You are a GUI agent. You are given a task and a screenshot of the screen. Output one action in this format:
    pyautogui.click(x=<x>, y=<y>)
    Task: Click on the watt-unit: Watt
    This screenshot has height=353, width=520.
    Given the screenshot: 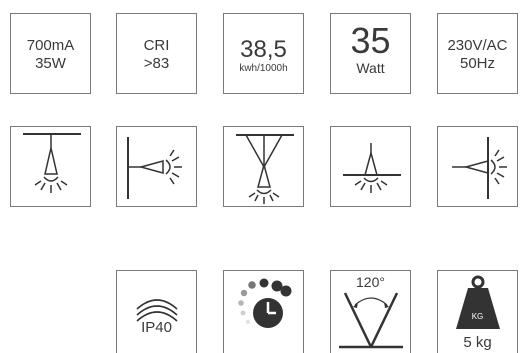 What is the action you would take?
    pyautogui.click(x=370, y=68)
    